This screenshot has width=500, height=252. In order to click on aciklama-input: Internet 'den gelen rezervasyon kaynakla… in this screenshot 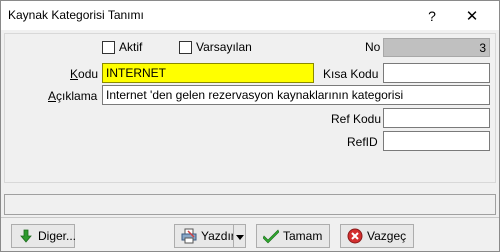, I will do `click(296, 95)`.